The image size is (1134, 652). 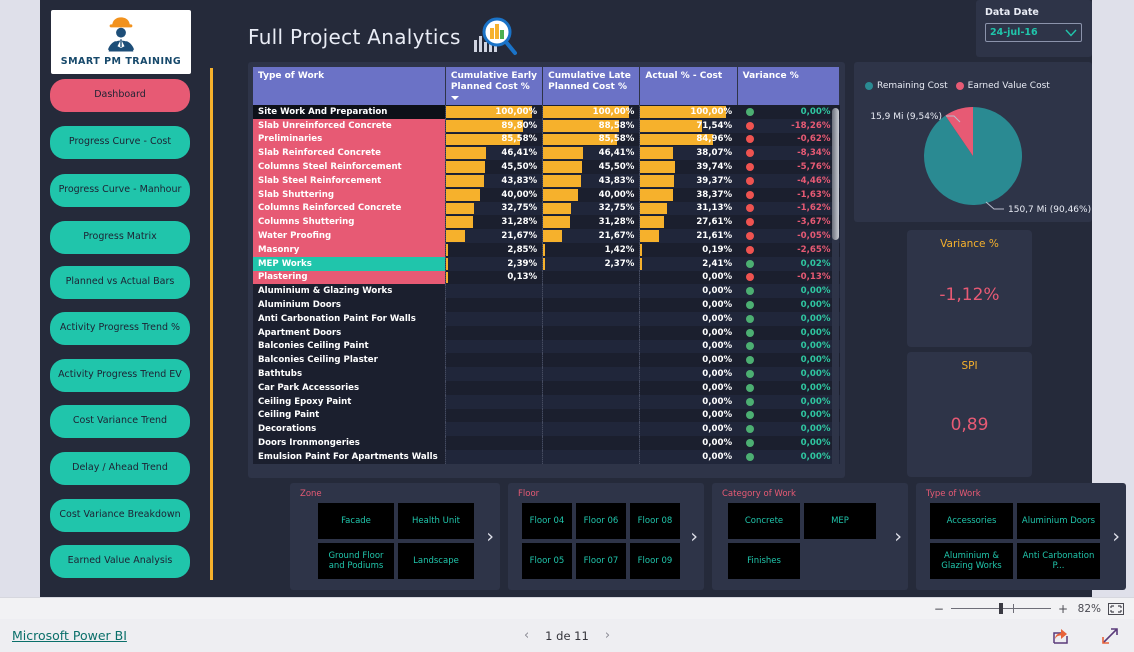 What do you see at coordinates (493, 249) in the screenshot?
I see `cell-cumulative-early: 2,85%` at bounding box center [493, 249].